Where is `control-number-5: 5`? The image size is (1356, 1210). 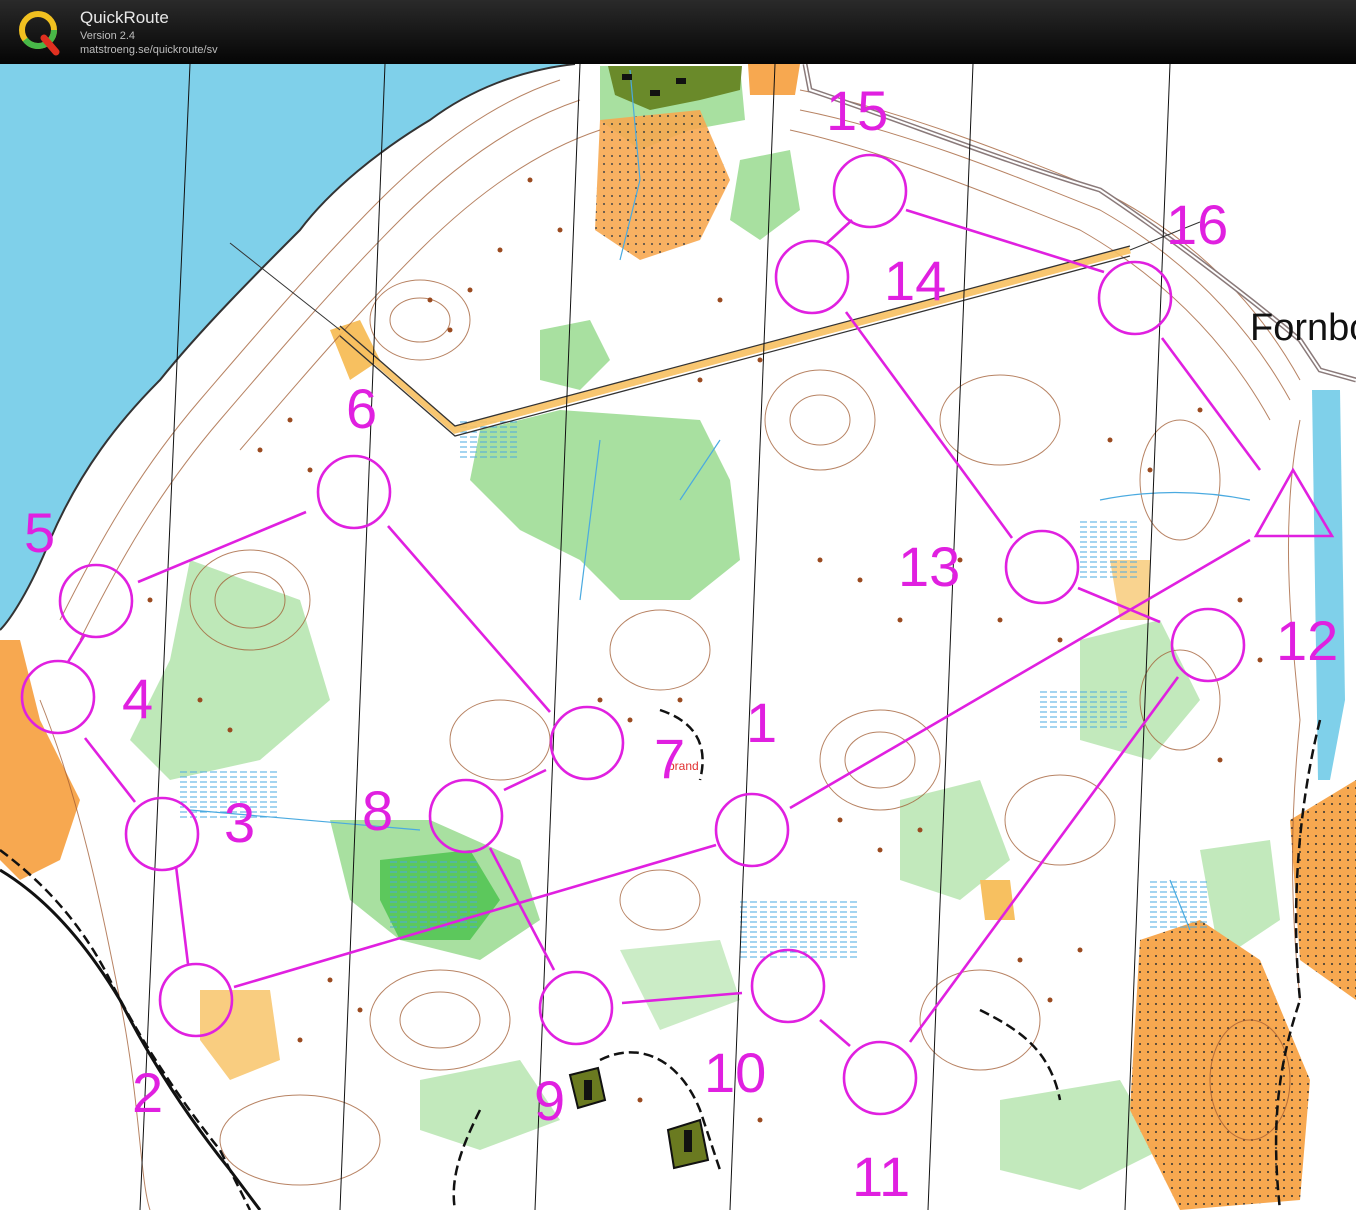
control-number-5: 5 is located at coordinates (39, 532).